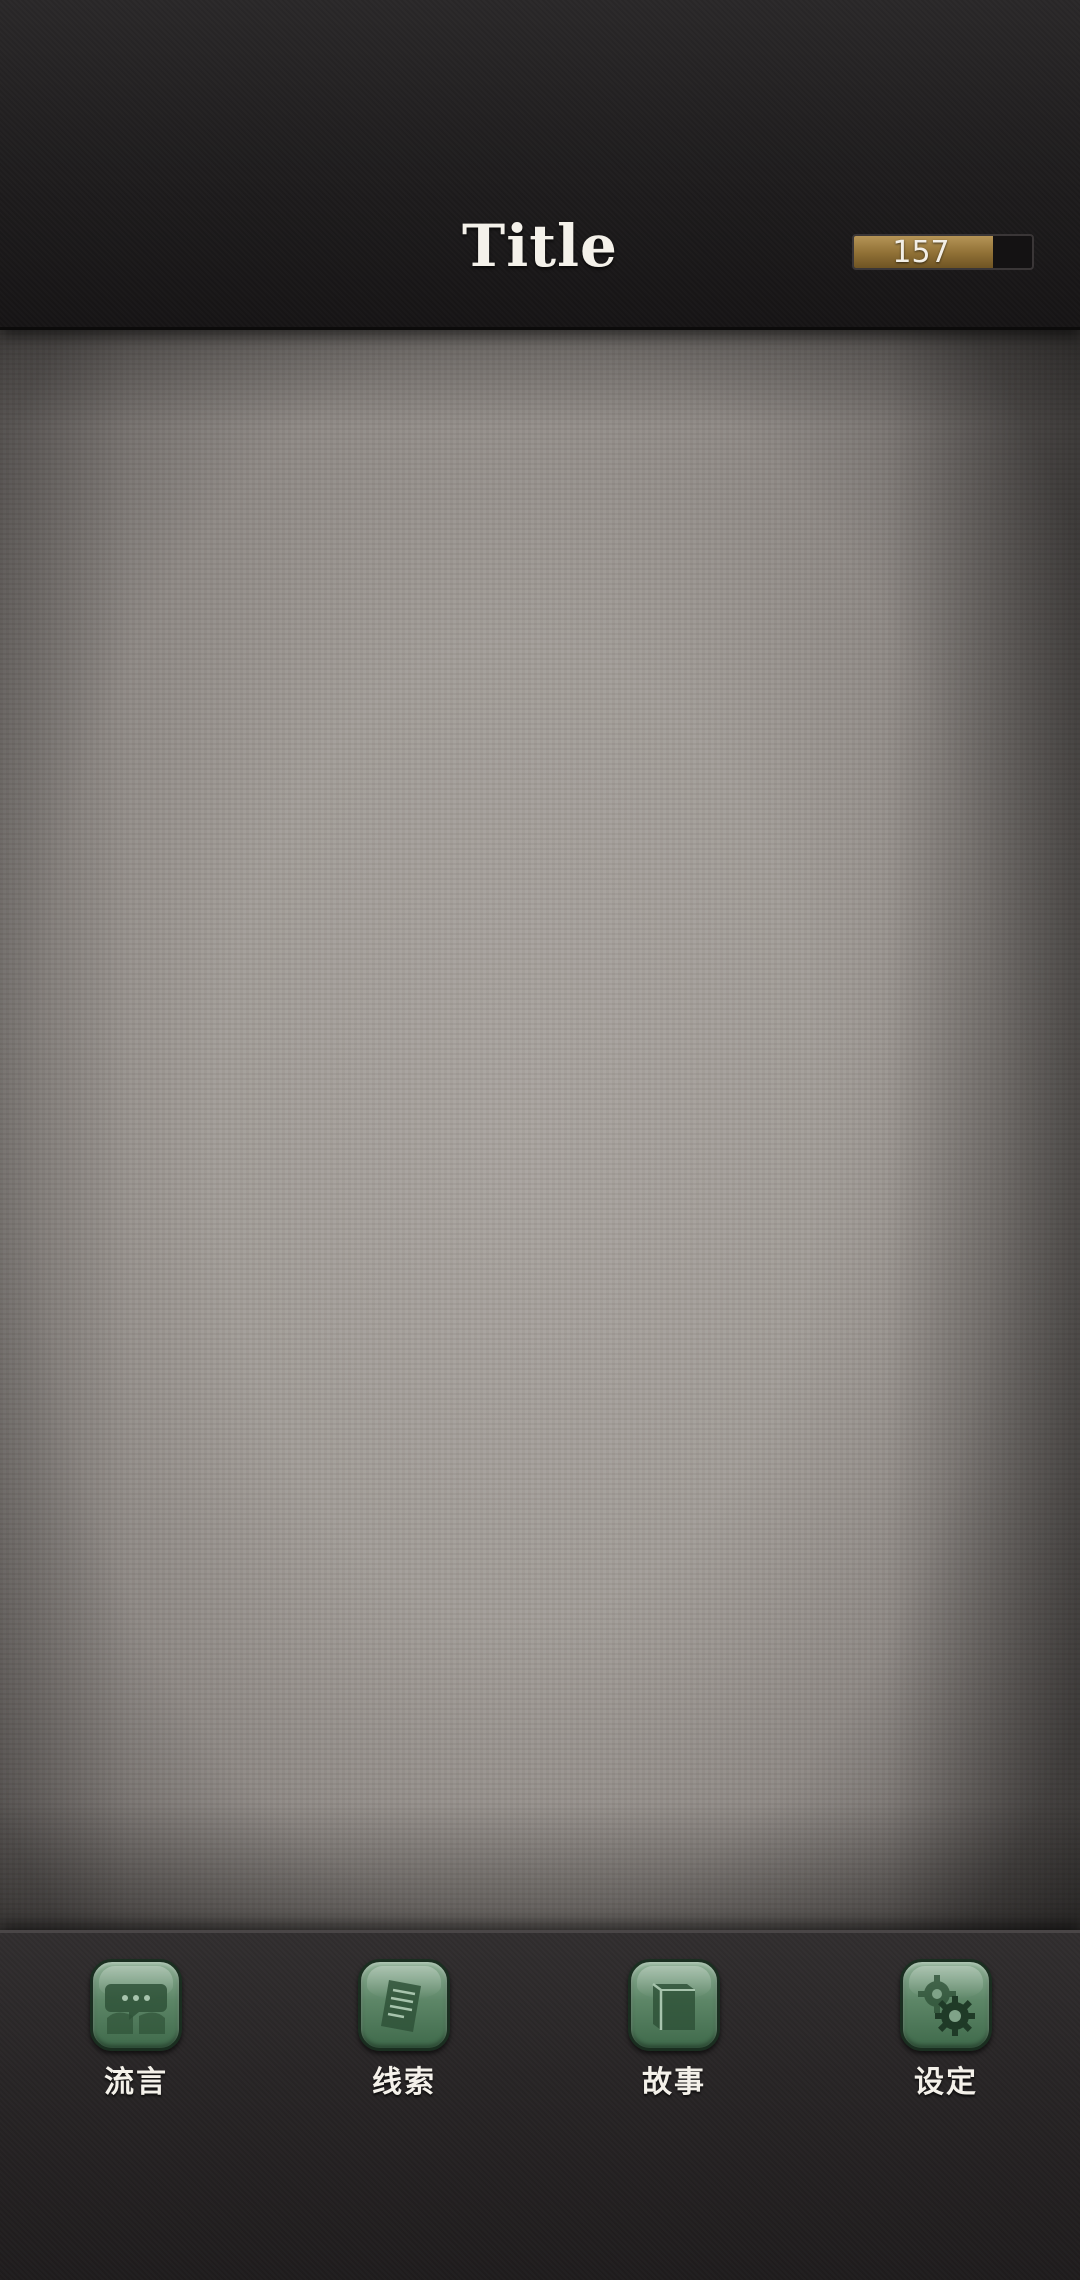  I want to click on nav-item-rumors: 流言, so click(136, 2034).